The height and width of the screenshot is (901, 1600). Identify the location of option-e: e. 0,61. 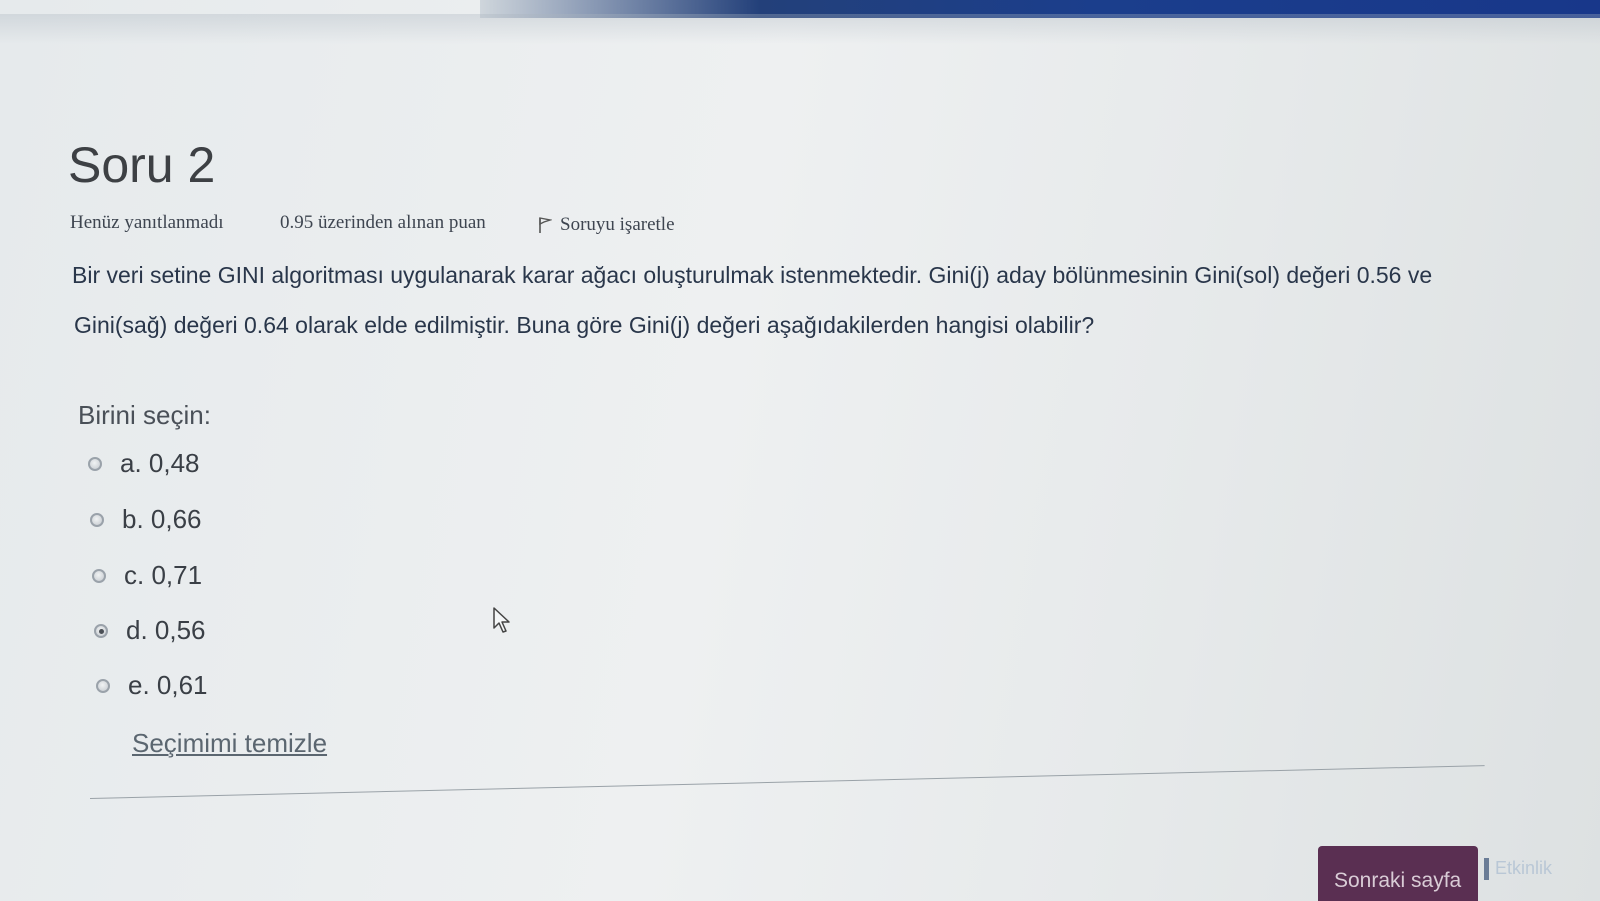
(152, 685).